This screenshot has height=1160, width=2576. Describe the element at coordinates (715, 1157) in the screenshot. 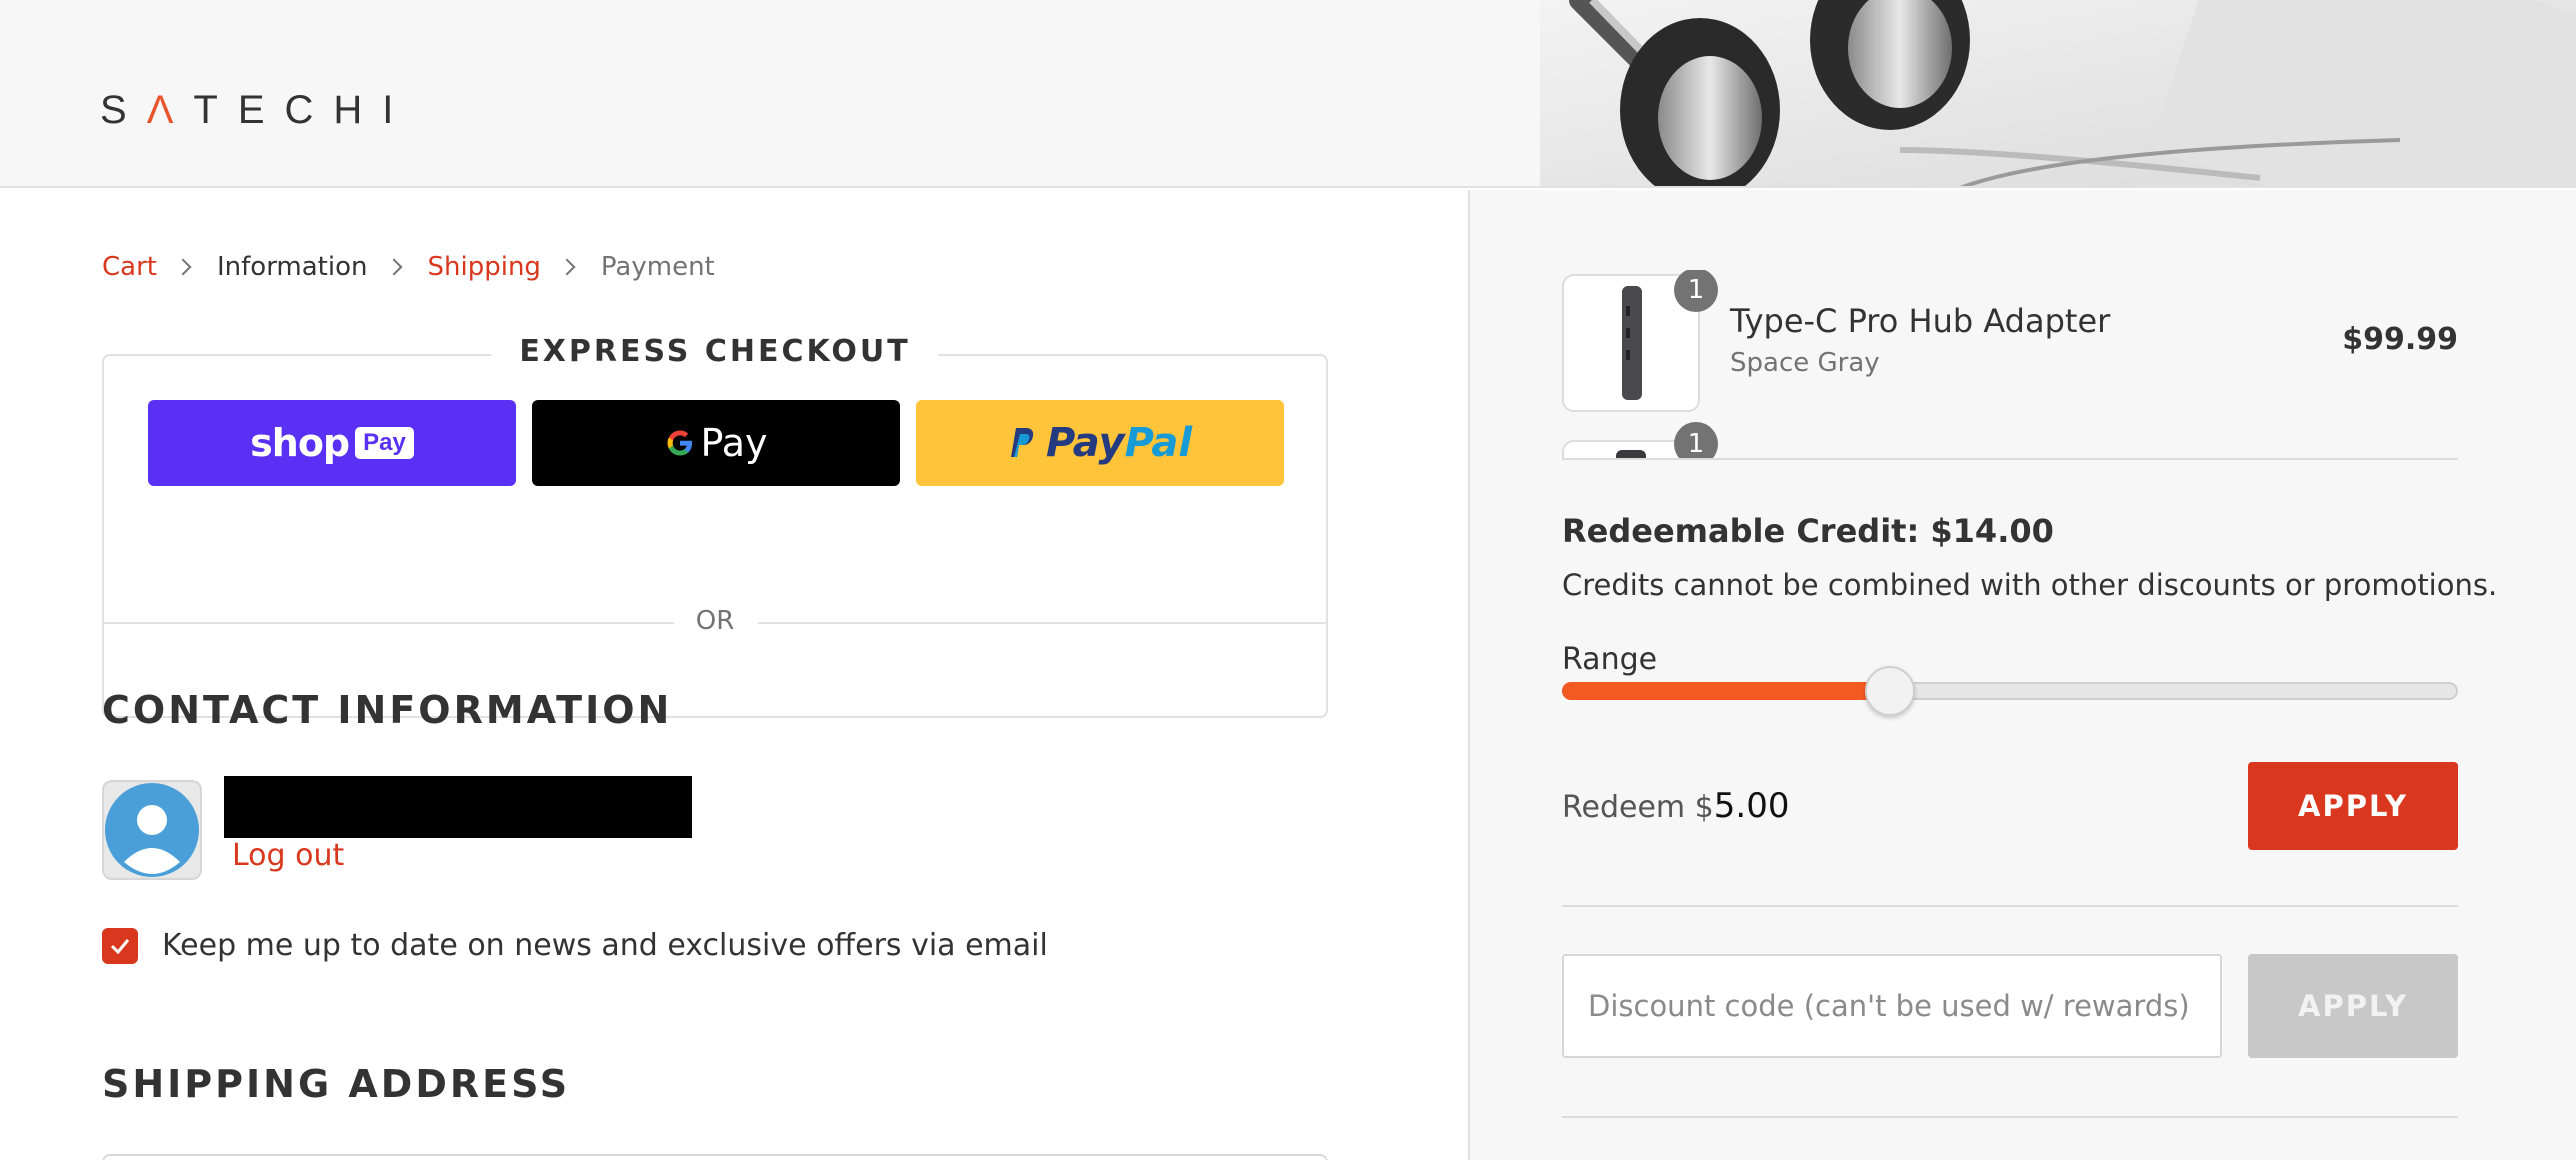

I see `shipping-field-top` at that location.